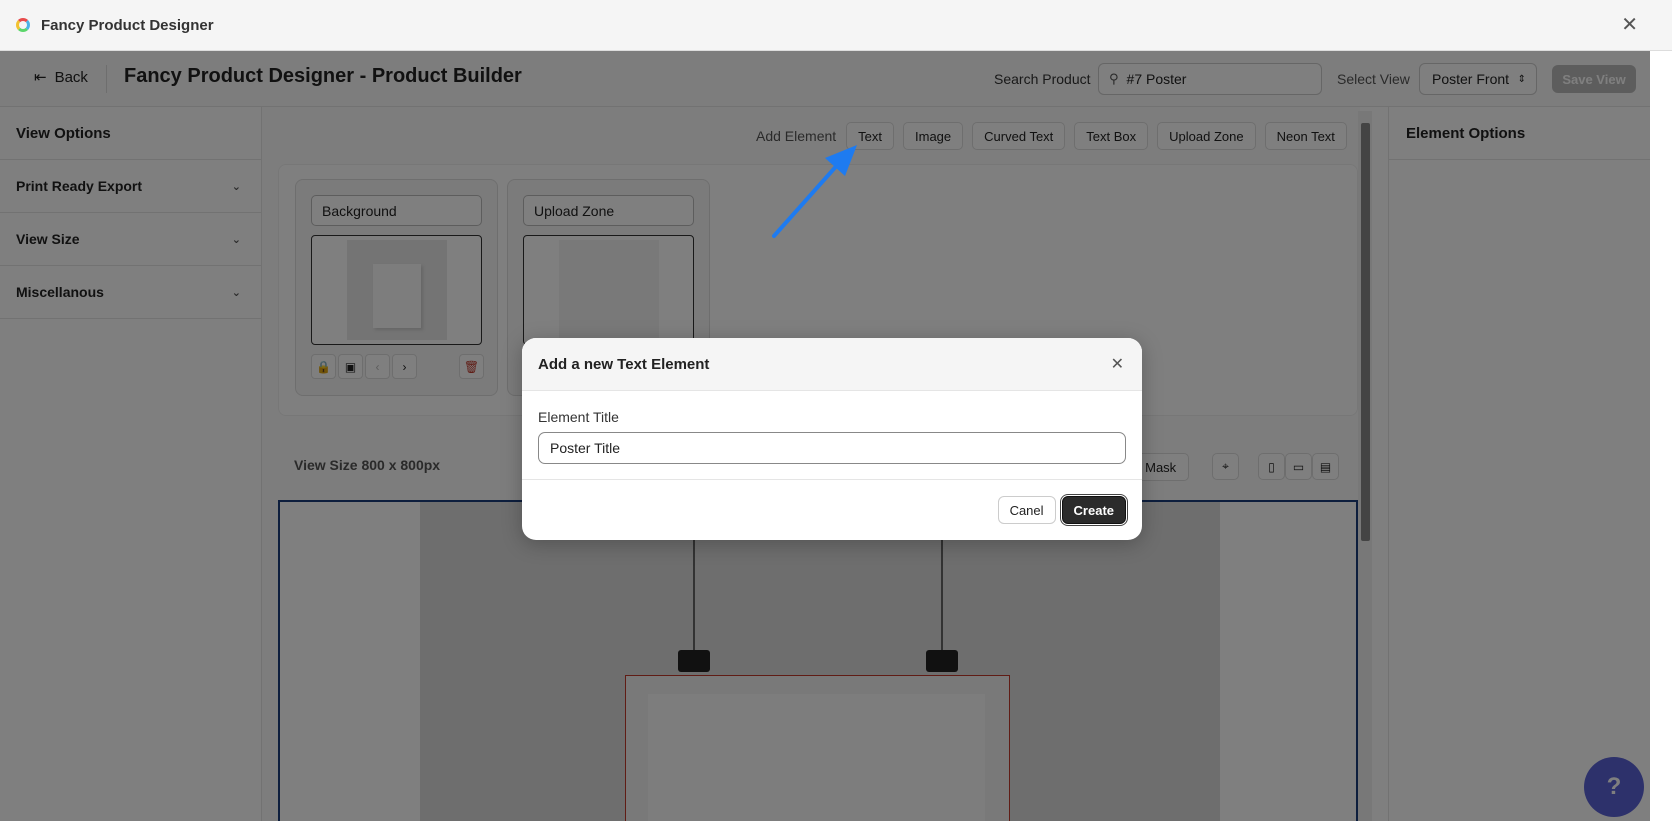  Describe the element at coordinates (1117, 364) in the screenshot. I see `dialog-close-icon: ✕` at that location.